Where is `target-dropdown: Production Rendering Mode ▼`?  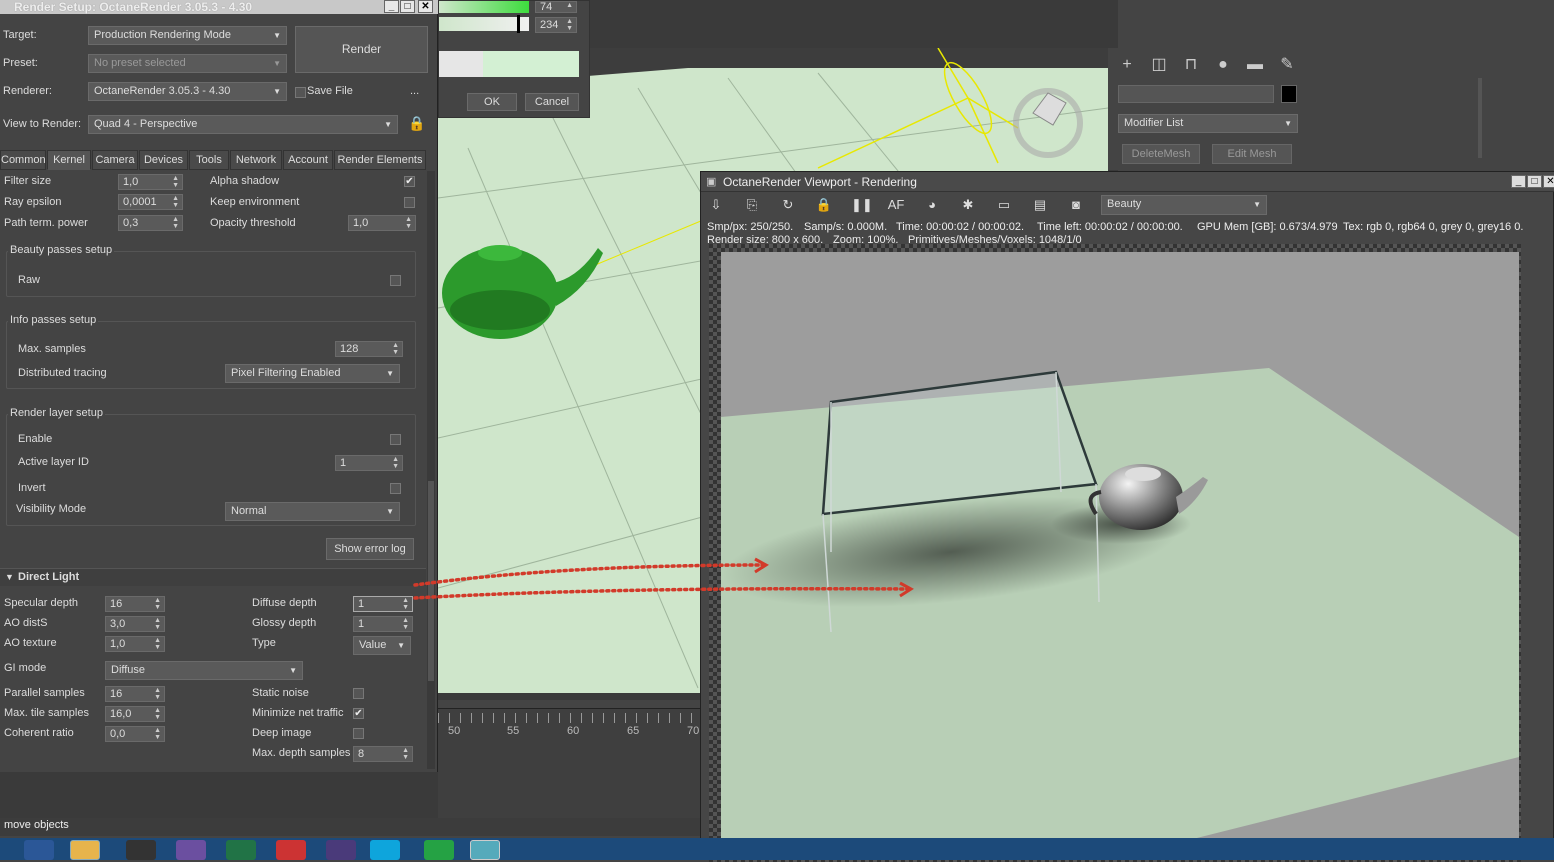 target-dropdown: Production Rendering Mode ▼ is located at coordinates (187, 35).